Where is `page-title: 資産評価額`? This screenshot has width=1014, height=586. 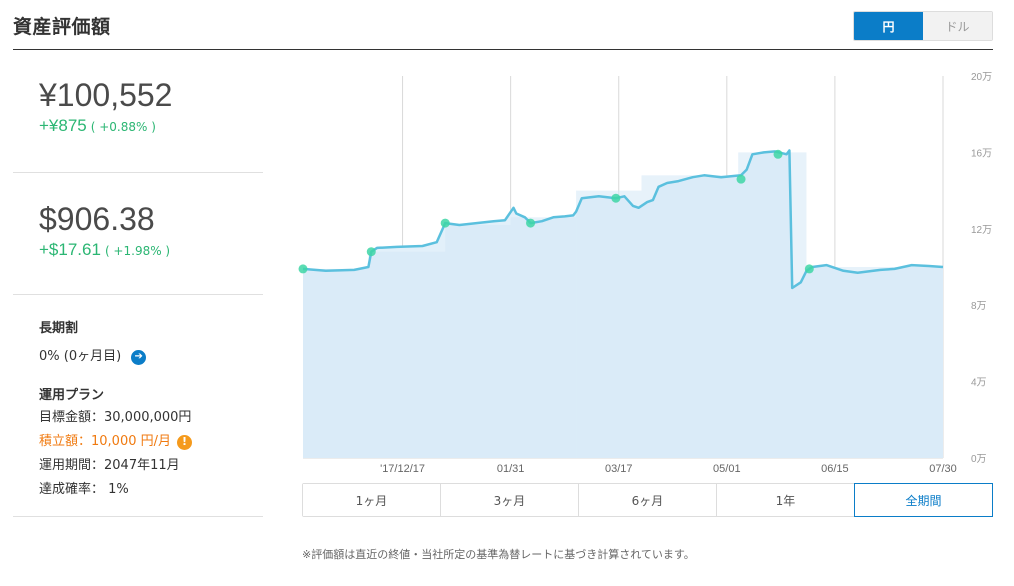
page-title: 資産評価額 is located at coordinates (62, 27).